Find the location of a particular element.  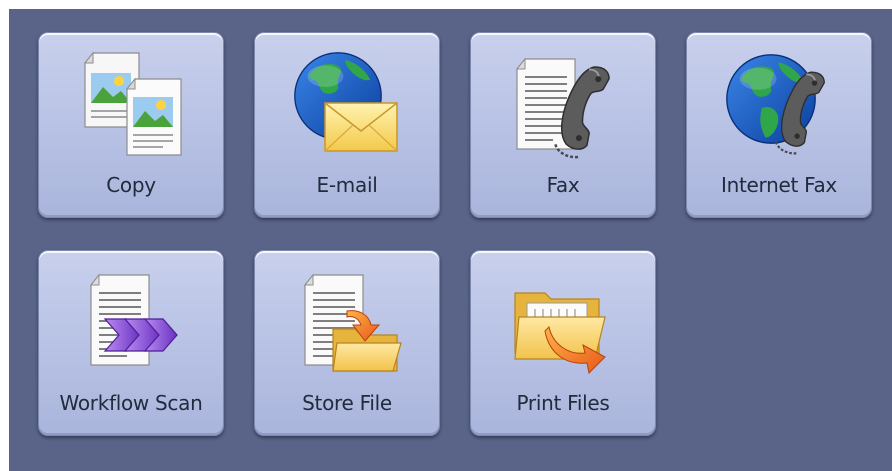

copy-label: Copy is located at coordinates (131, 185).